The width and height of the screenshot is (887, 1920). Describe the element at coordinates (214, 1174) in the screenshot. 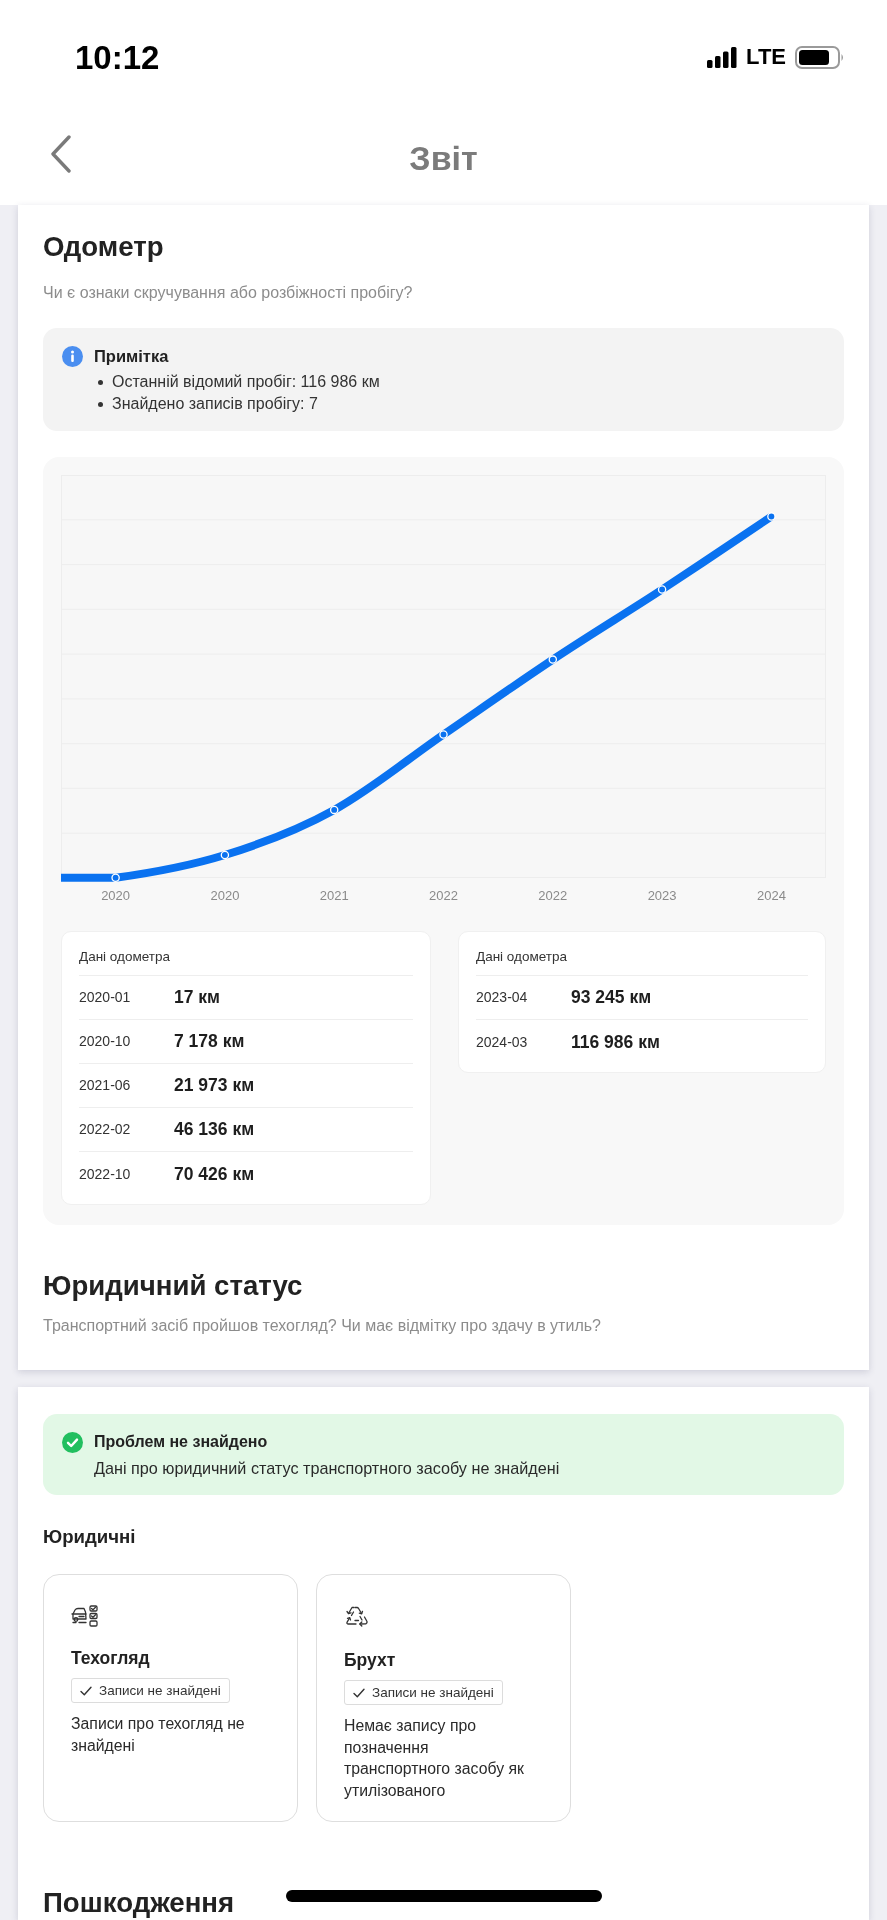

I see `mileage-cell-text: 70 426 км` at that location.